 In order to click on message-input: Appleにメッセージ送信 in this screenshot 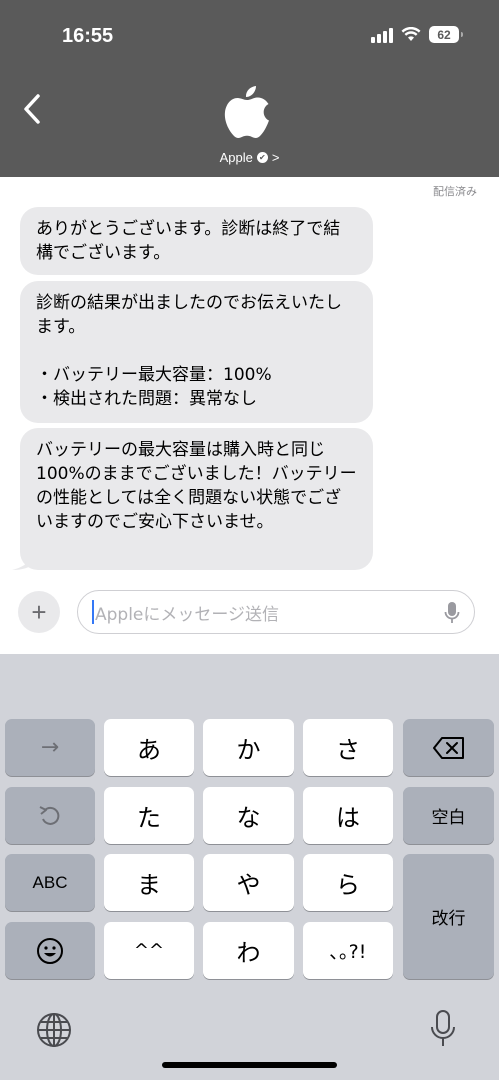, I will do `click(276, 612)`.